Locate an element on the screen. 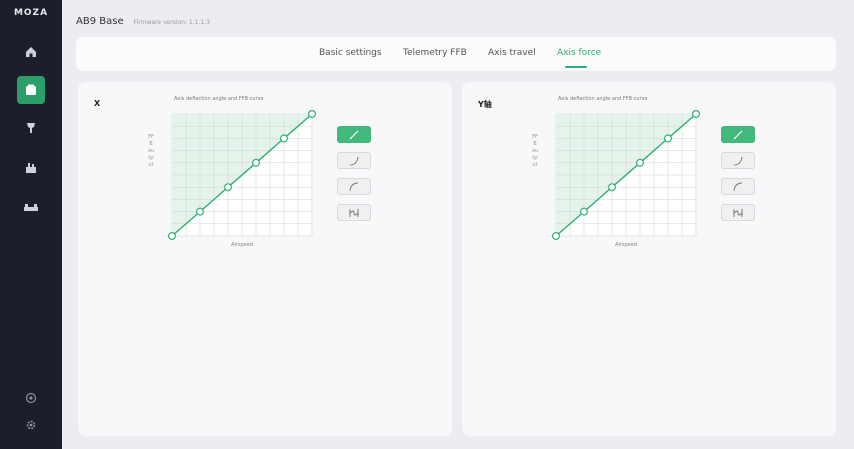  settings-button is located at coordinates (31, 425).